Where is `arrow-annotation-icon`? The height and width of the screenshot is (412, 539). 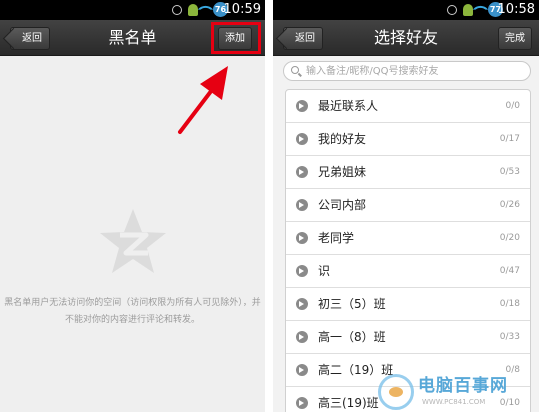
arrow-annotation-icon is located at coordinates (203, 100).